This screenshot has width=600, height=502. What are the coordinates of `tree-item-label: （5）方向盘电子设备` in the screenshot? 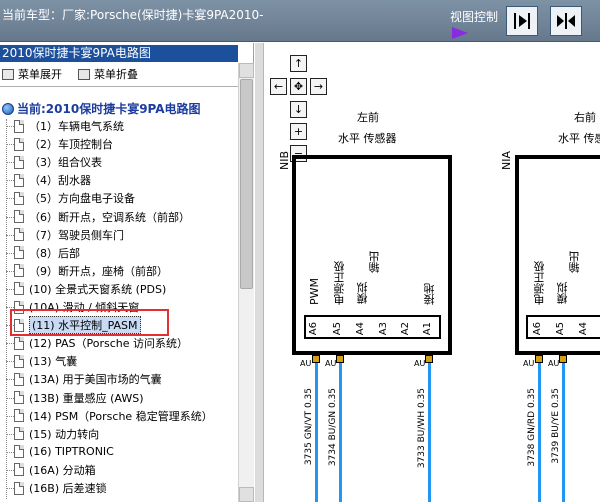 It's located at (82, 199).